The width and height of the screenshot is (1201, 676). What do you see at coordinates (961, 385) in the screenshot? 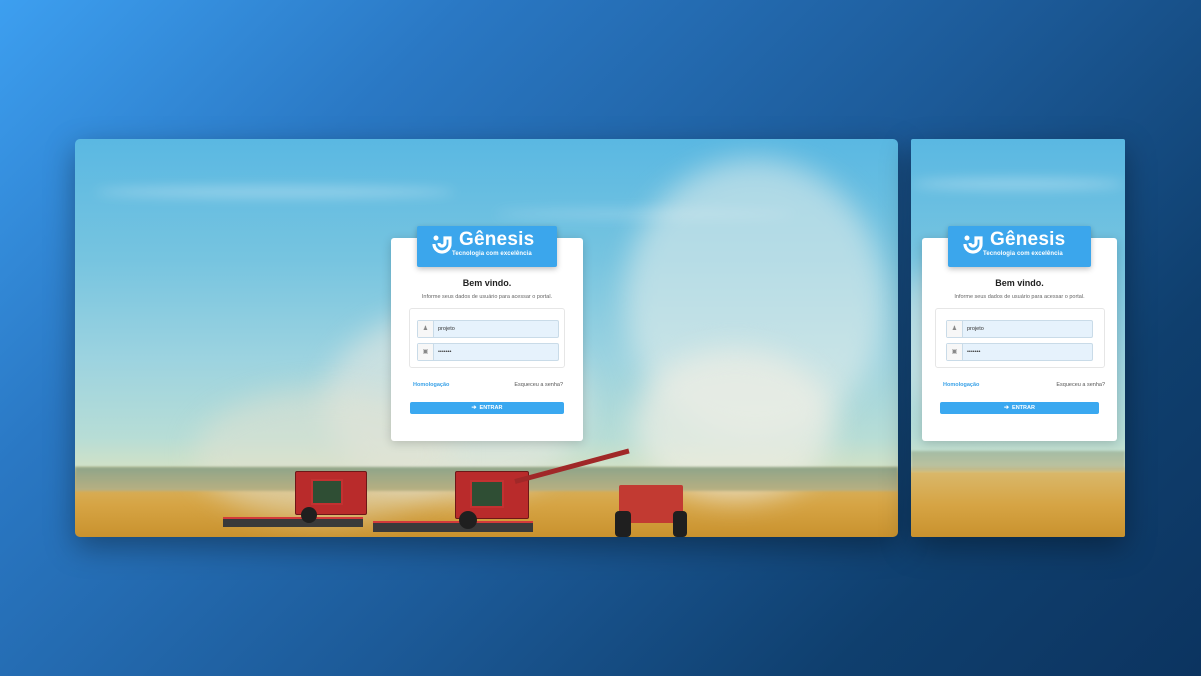
I see `mobile-environment-link: Homologação` at bounding box center [961, 385].